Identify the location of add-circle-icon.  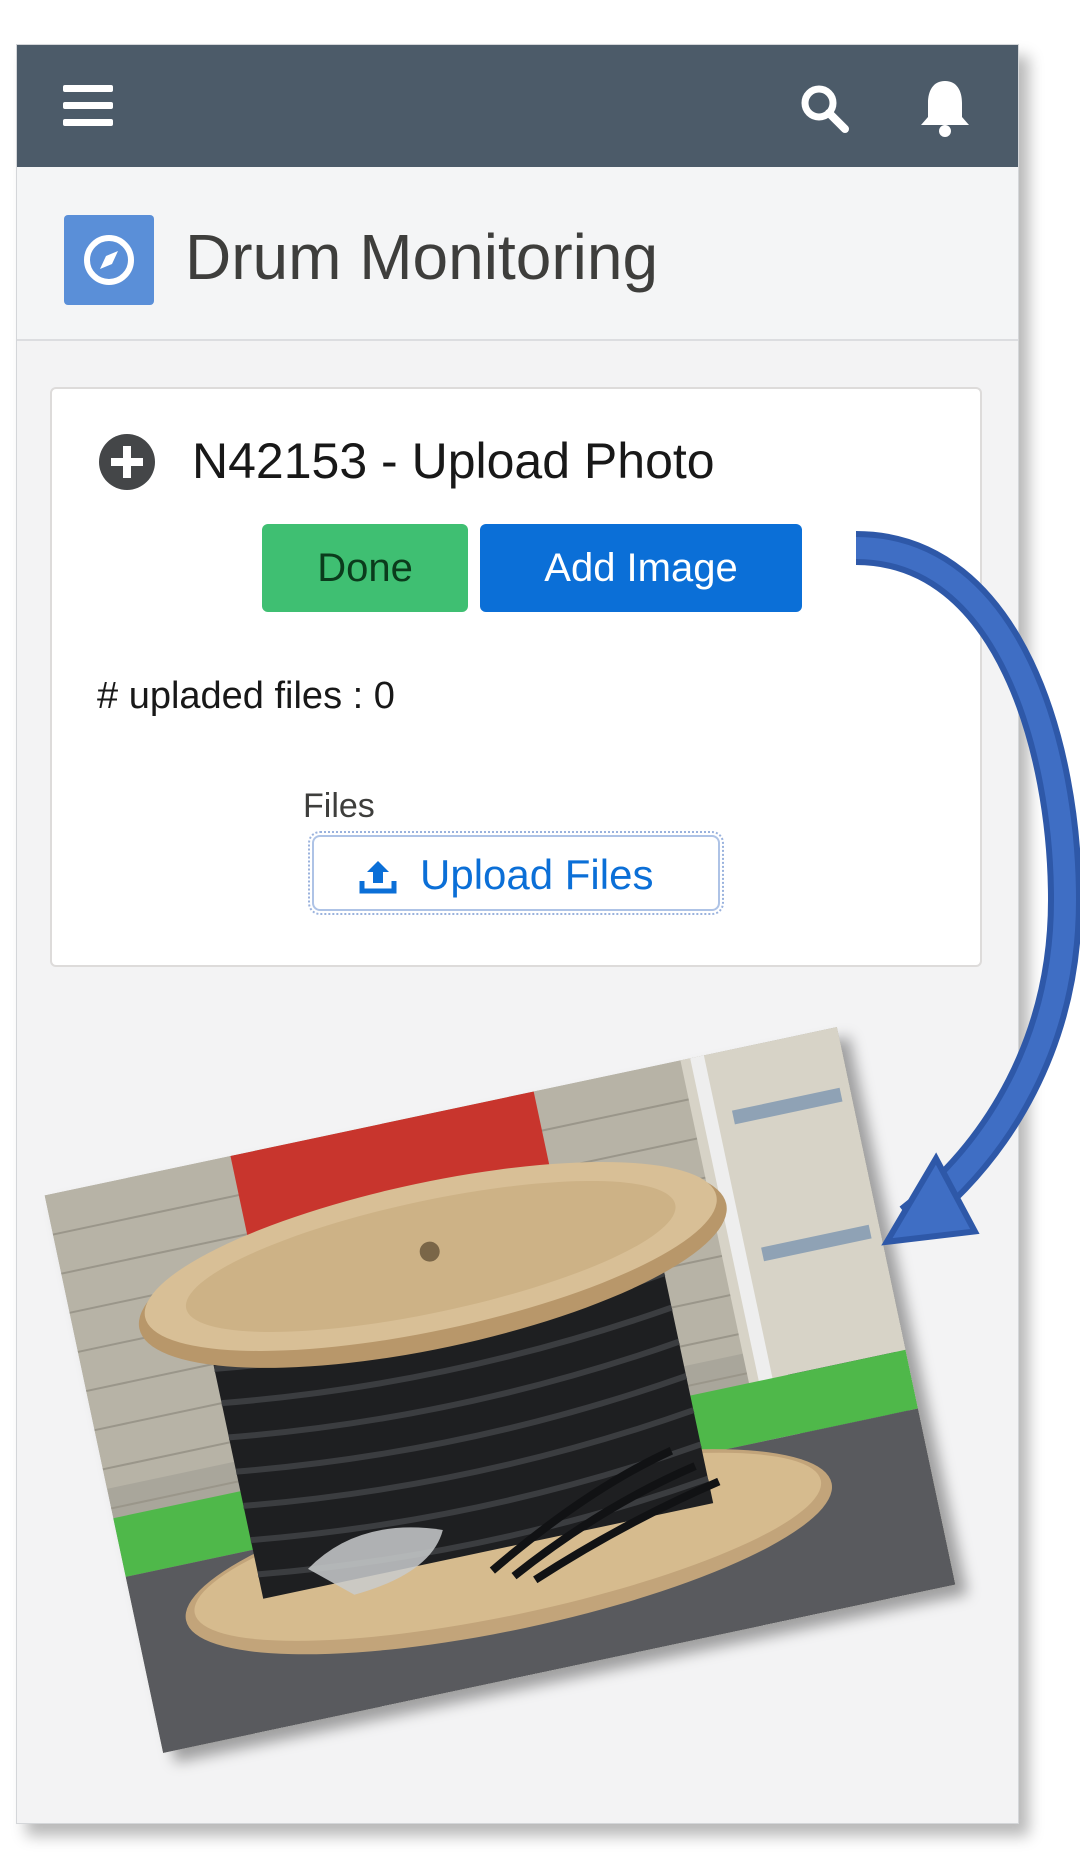
(127, 462).